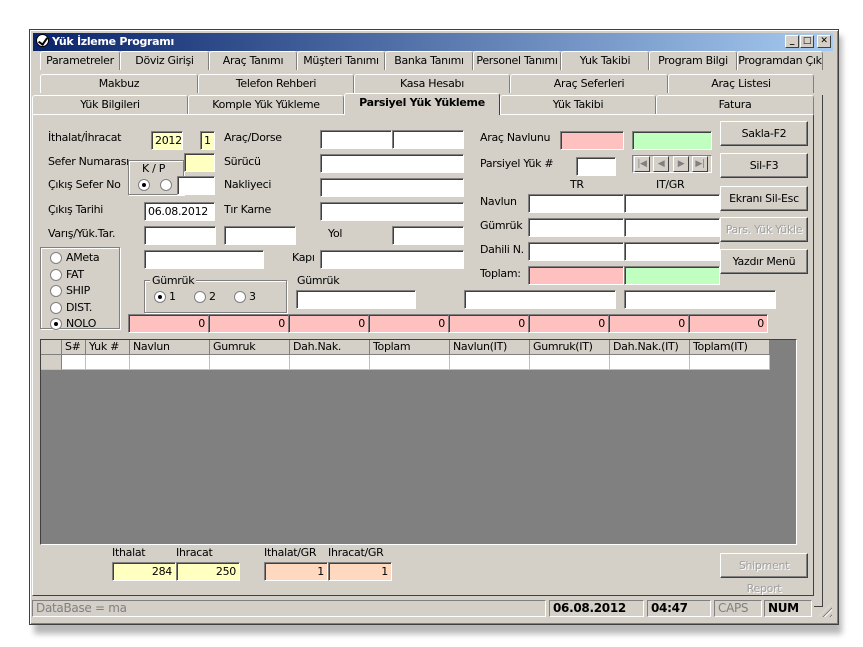  I want to click on window-title: Yük İzleme Programı, so click(113, 41).